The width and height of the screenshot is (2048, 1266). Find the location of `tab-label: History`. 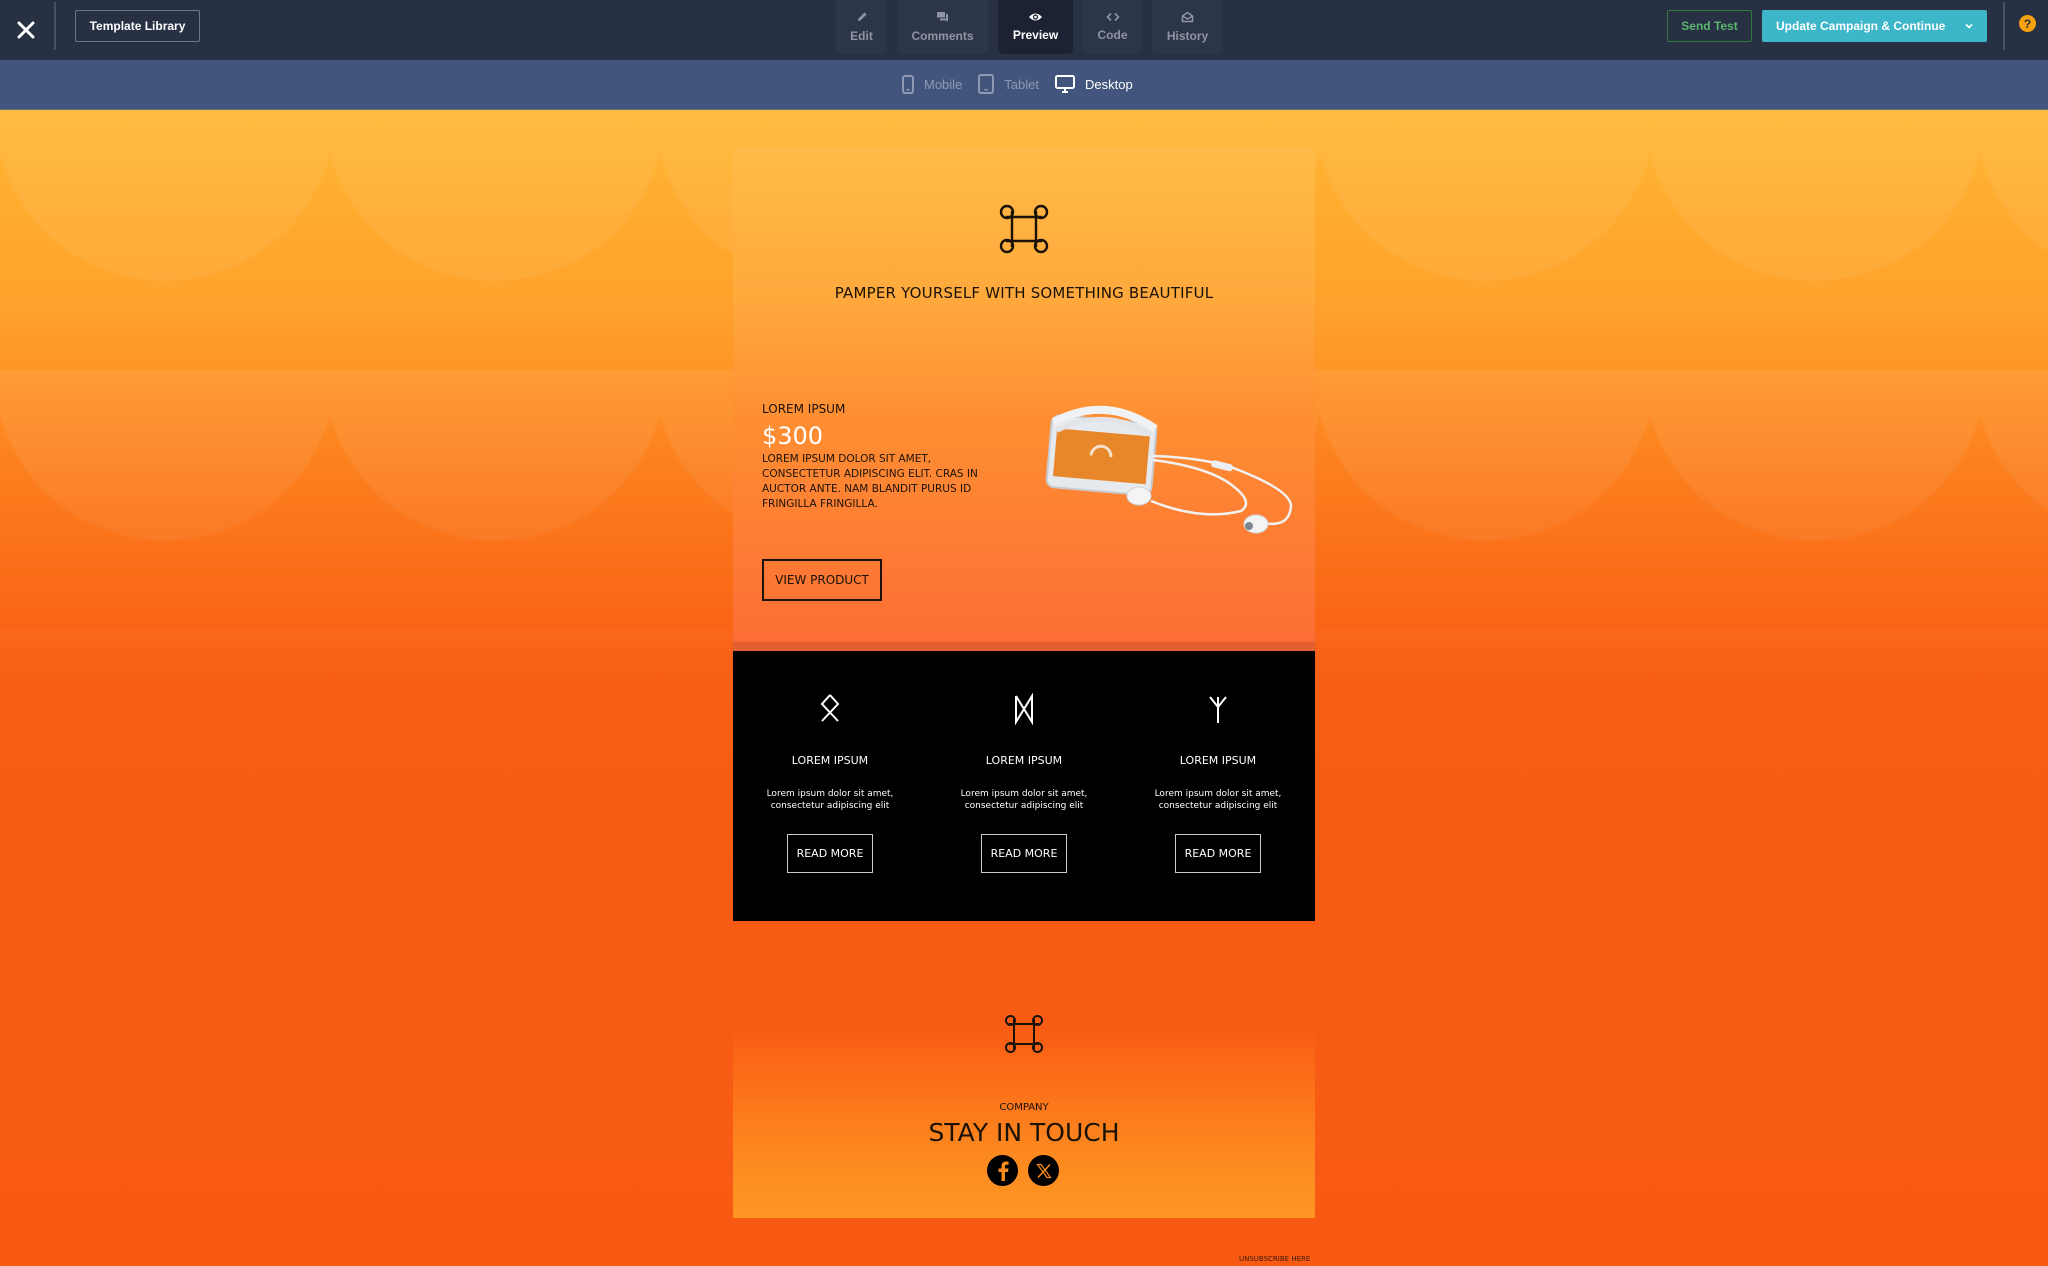

tab-label: History is located at coordinates (1187, 36).